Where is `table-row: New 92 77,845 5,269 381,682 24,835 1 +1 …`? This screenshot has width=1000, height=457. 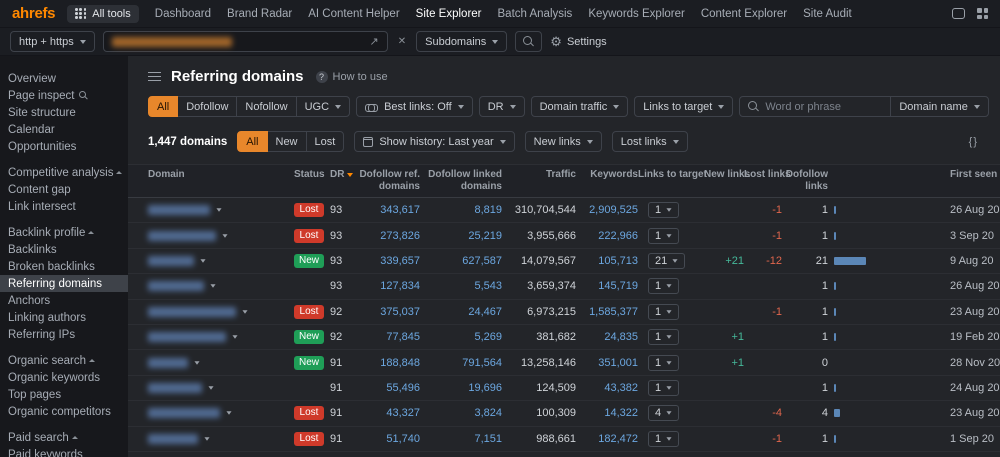
table-row: New 92 77,845 5,269 381,682 24,835 1 +1 … is located at coordinates (564, 338).